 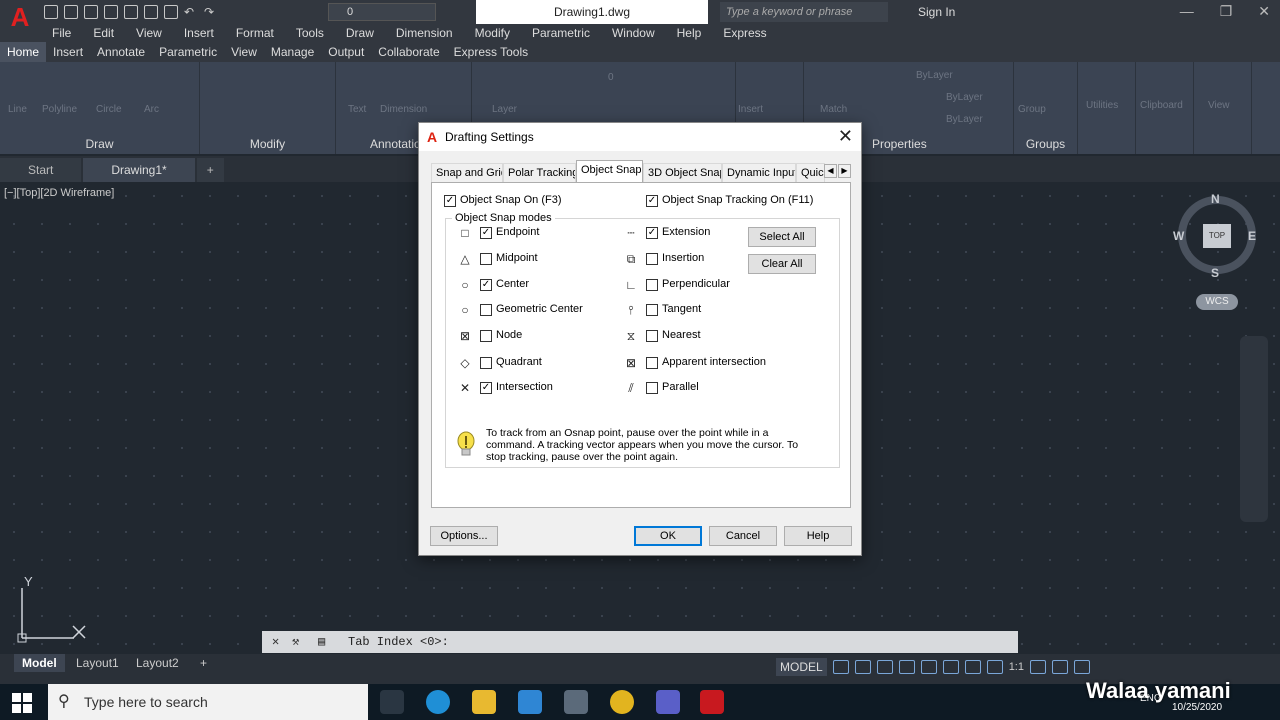 I want to click on tangent-label: Tangent, so click(x=681, y=309).